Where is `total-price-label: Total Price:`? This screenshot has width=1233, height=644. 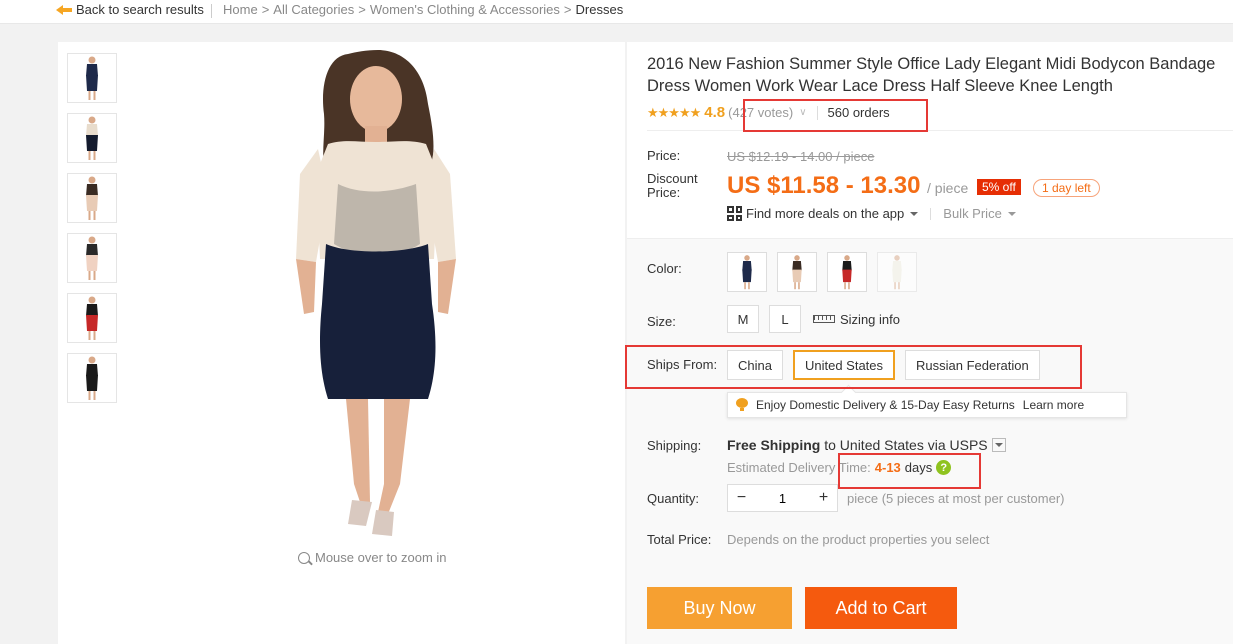 total-price-label: Total Price: is located at coordinates (679, 539).